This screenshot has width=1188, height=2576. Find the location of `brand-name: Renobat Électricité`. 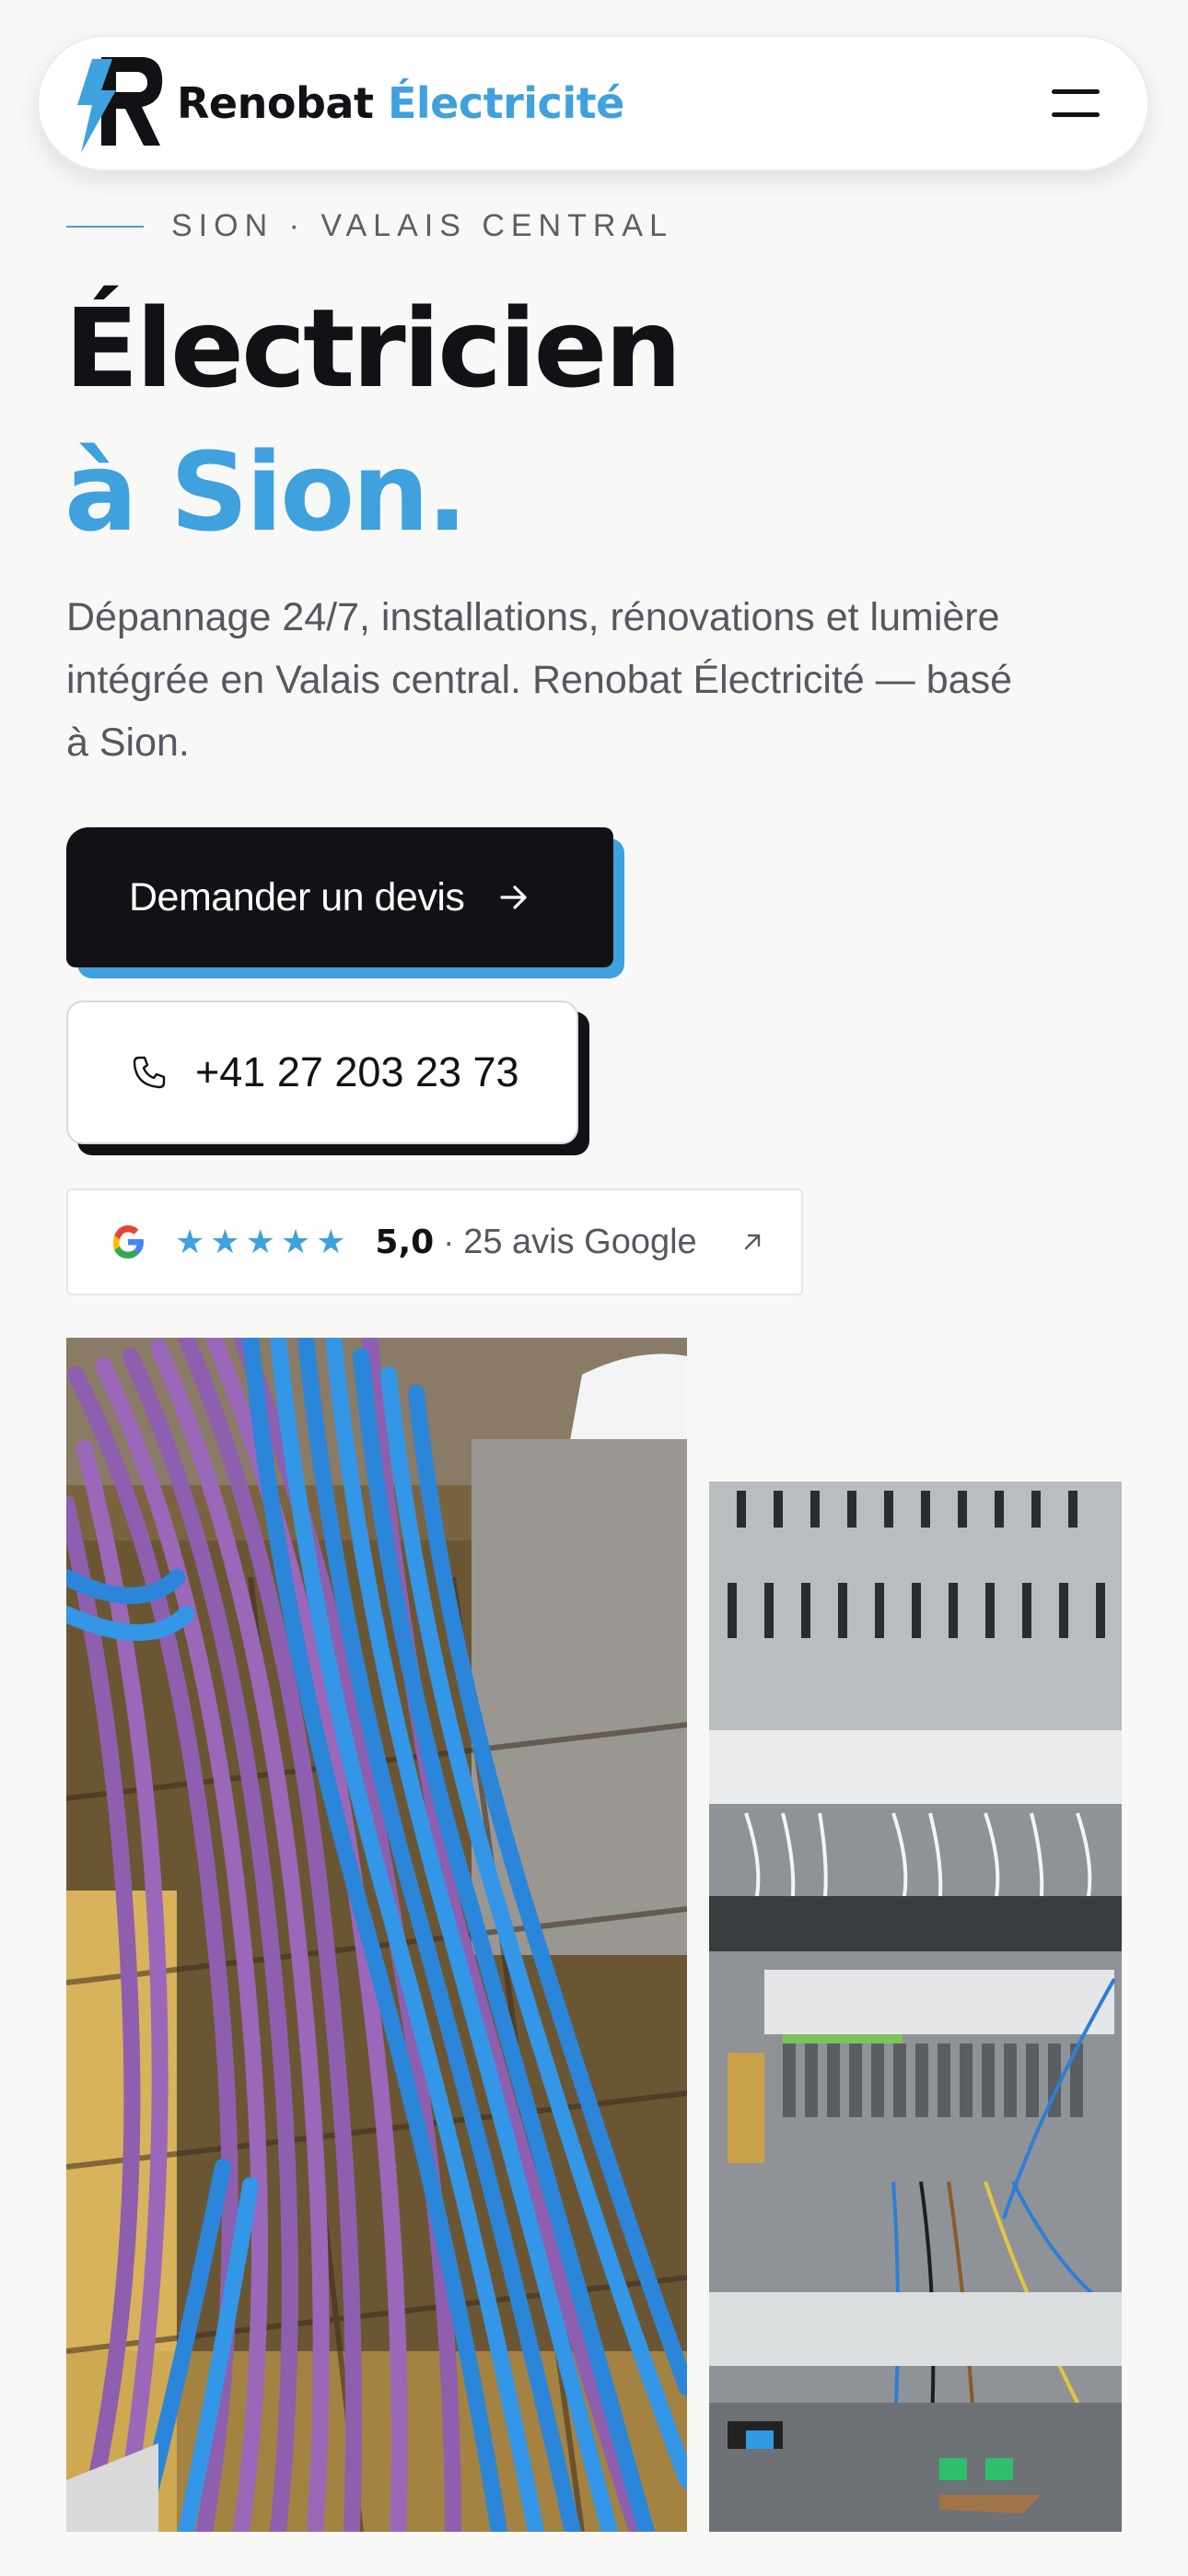

brand-name: Renobat Électricité is located at coordinates (400, 103).